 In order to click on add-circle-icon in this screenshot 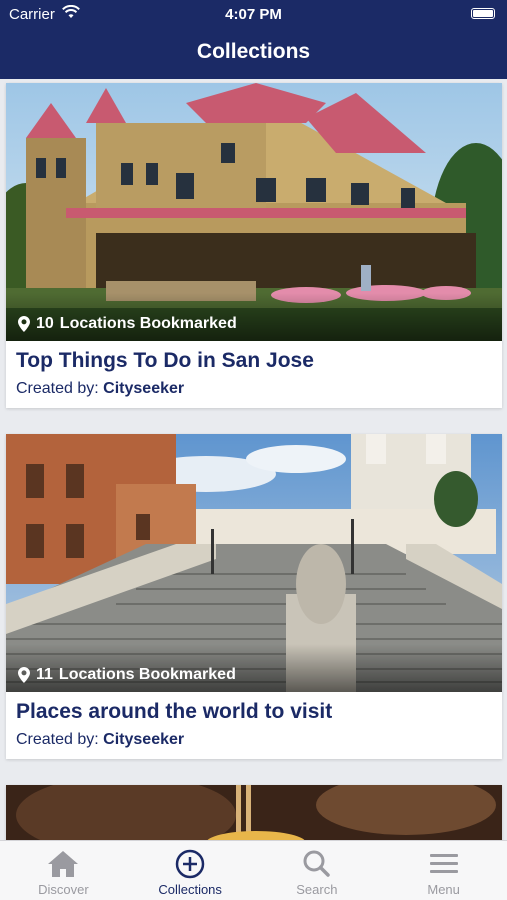, I will do `click(190, 864)`.